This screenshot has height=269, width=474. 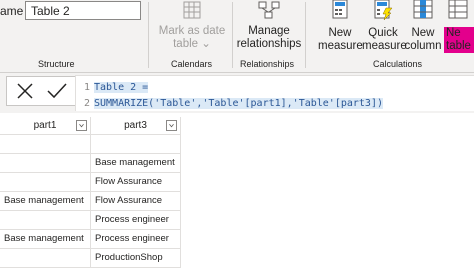 What do you see at coordinates (423, 26) in the screenshot?
I see `new-column-button: New column` at bounding box center [423, 26].